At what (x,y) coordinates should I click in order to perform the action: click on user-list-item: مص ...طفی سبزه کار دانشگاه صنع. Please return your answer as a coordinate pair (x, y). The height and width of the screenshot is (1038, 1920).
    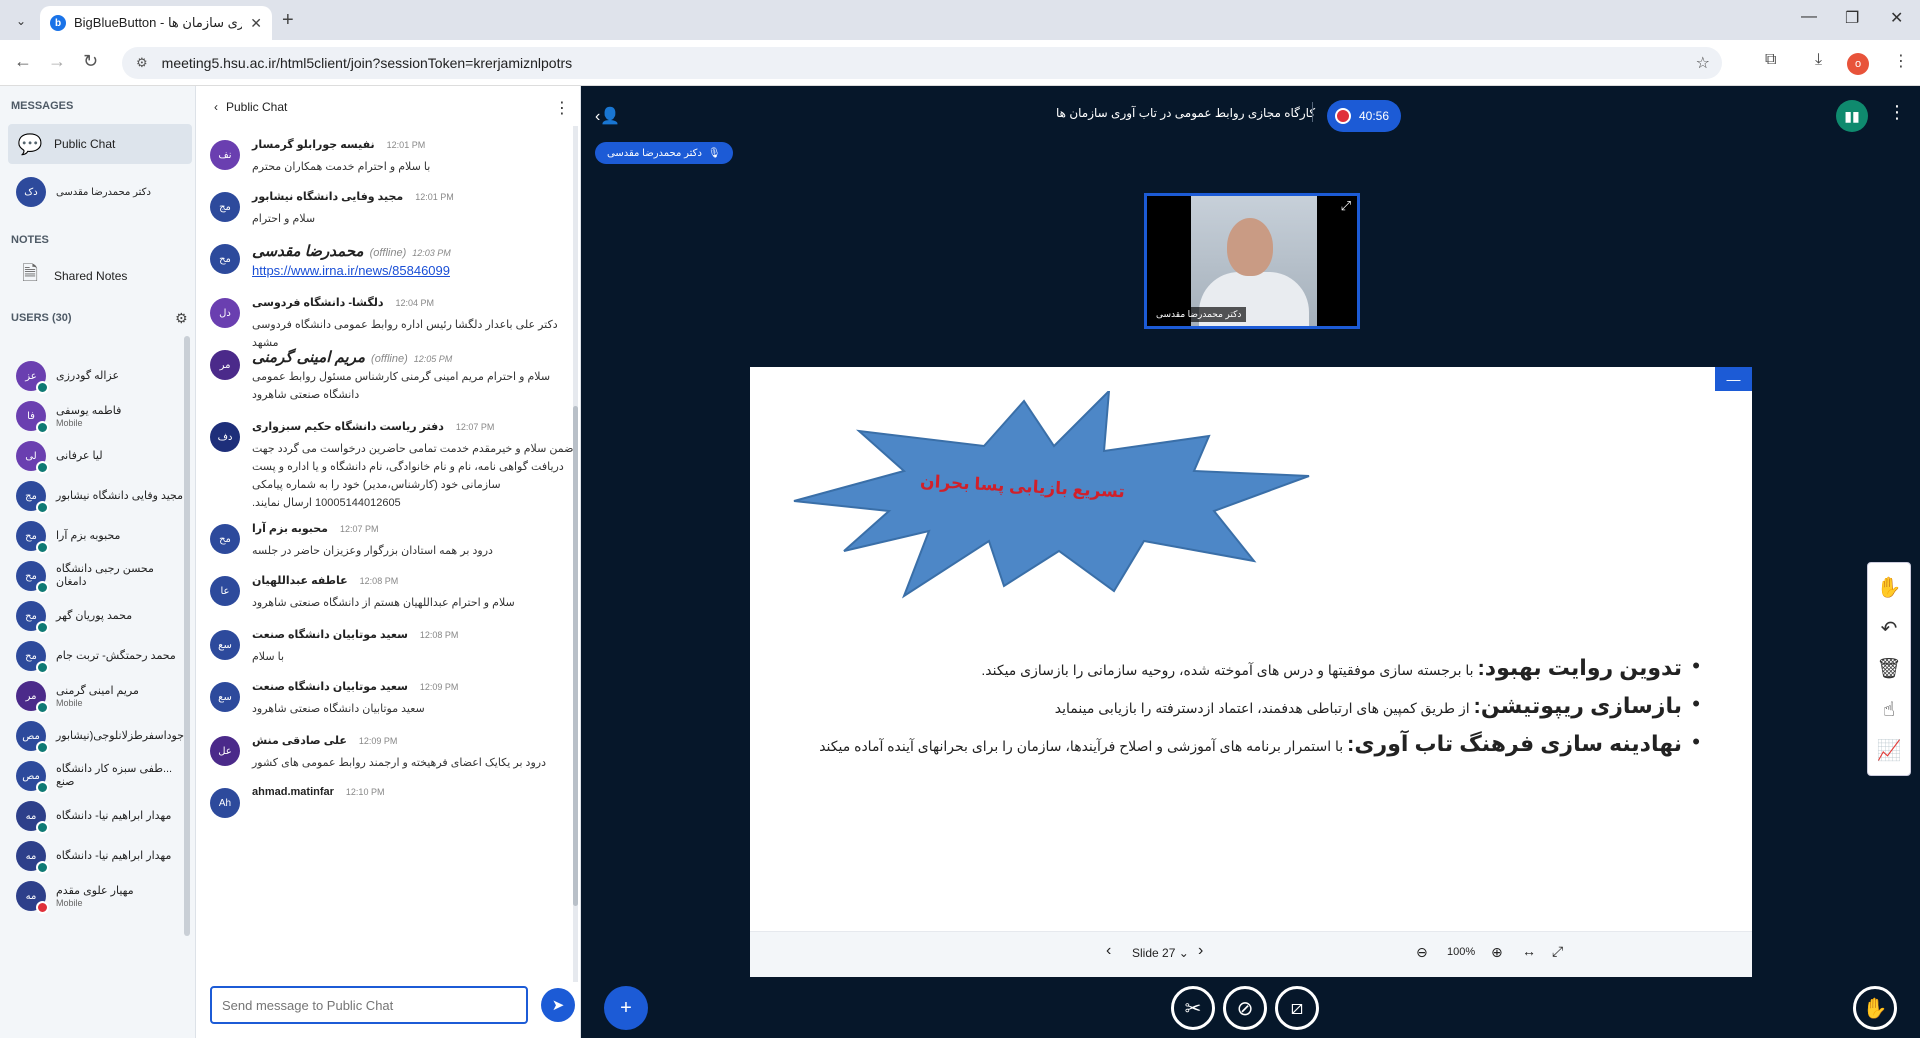
    Looking at the image, I should click on (100, 776).